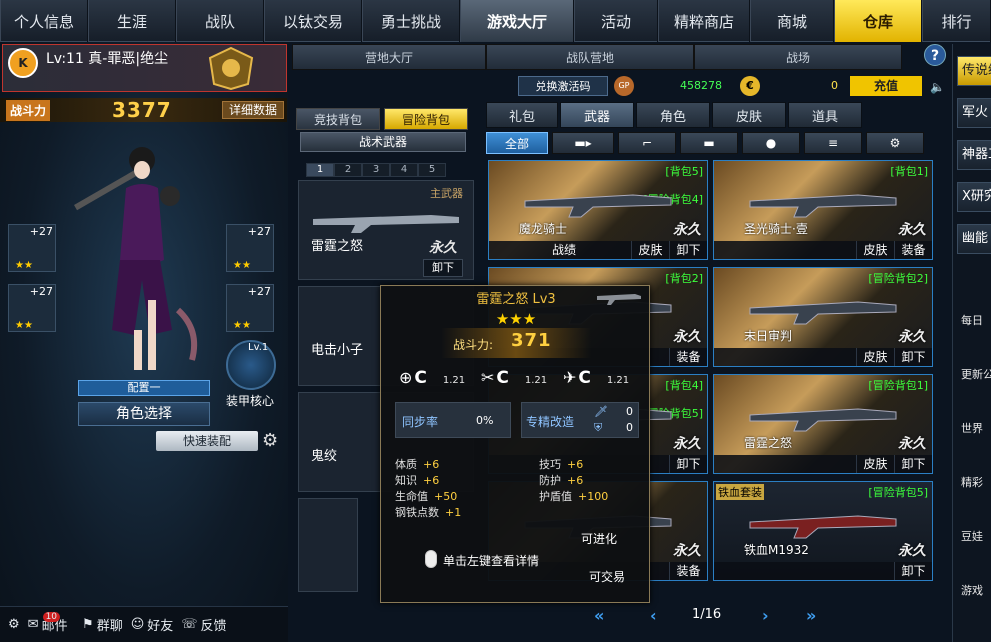 This screenshot has width=991, height=642. Describe the element at coordinates (792, 21) in the screenshot. I see `nav-tab: 商城` at that location.